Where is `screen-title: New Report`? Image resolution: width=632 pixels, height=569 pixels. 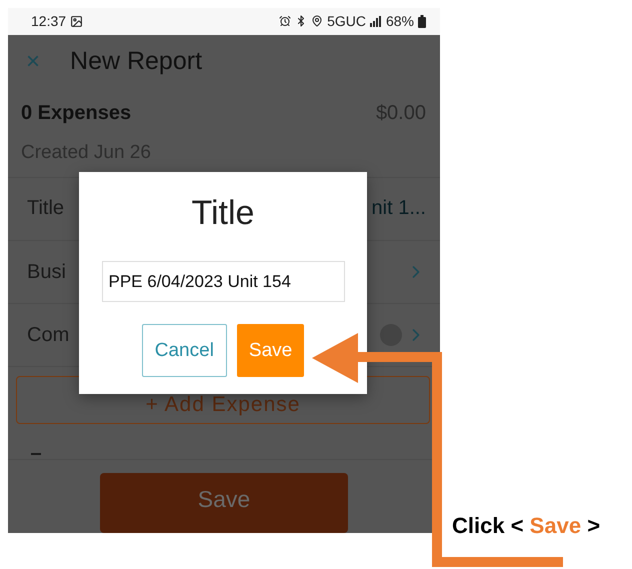
screen-title: New Report is located at coordinates (136, 61).